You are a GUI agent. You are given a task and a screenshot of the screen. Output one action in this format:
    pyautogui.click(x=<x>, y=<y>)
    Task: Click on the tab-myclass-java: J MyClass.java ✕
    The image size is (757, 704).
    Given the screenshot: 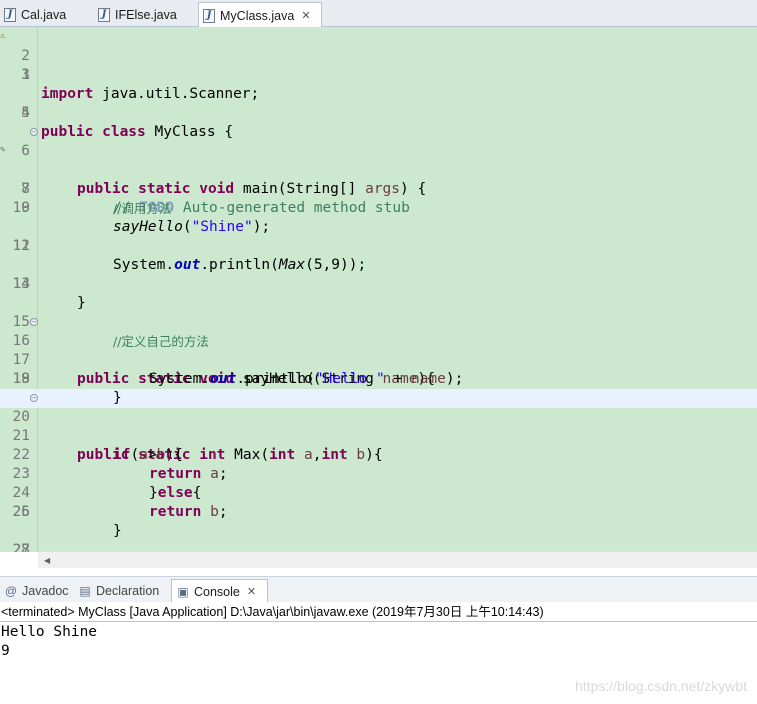 What is the action you would take?
    pyautogui.click(x=260, y=15)
    